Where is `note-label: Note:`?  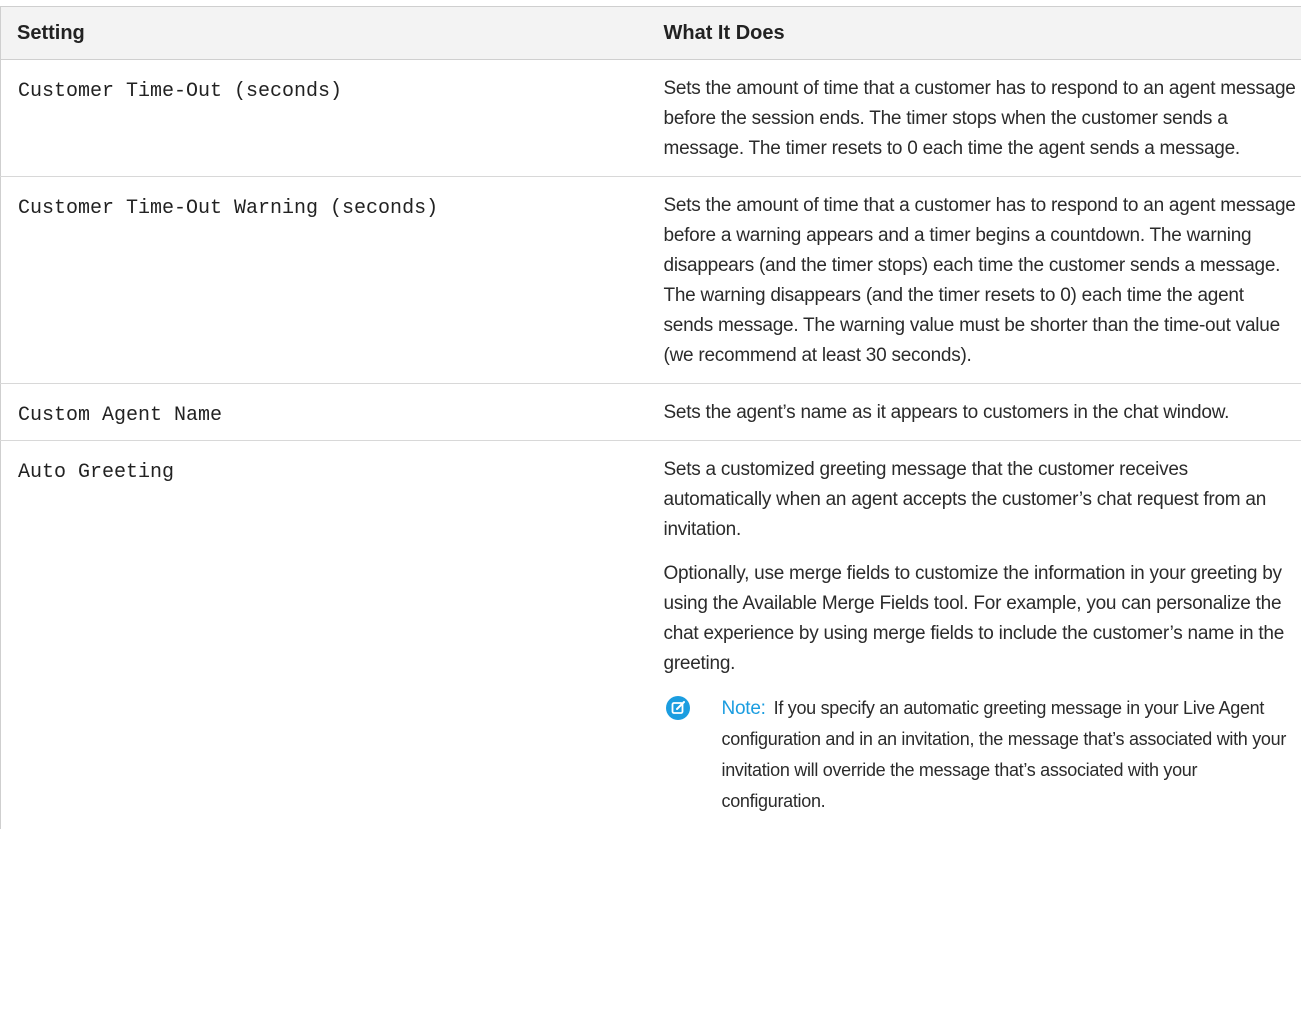
note-label: Note: is located at coordinates (743, 708).